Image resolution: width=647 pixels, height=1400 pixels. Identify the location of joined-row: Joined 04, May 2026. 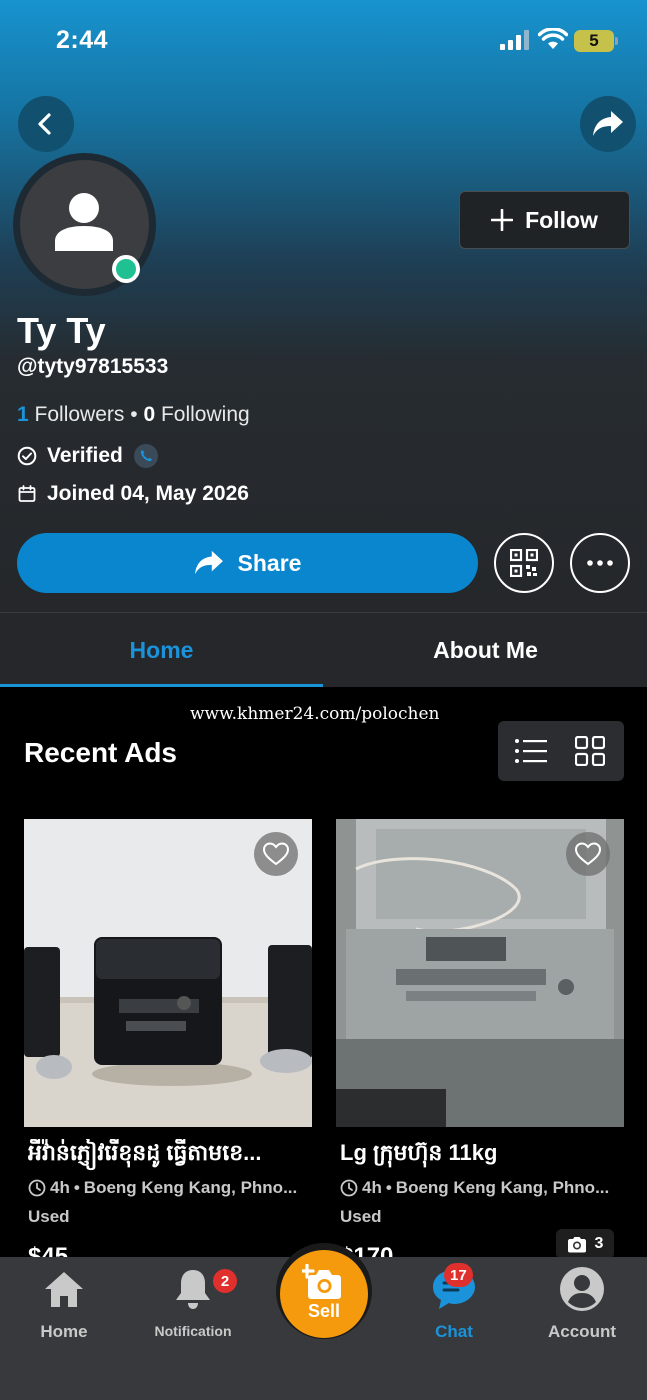
(133, 494).